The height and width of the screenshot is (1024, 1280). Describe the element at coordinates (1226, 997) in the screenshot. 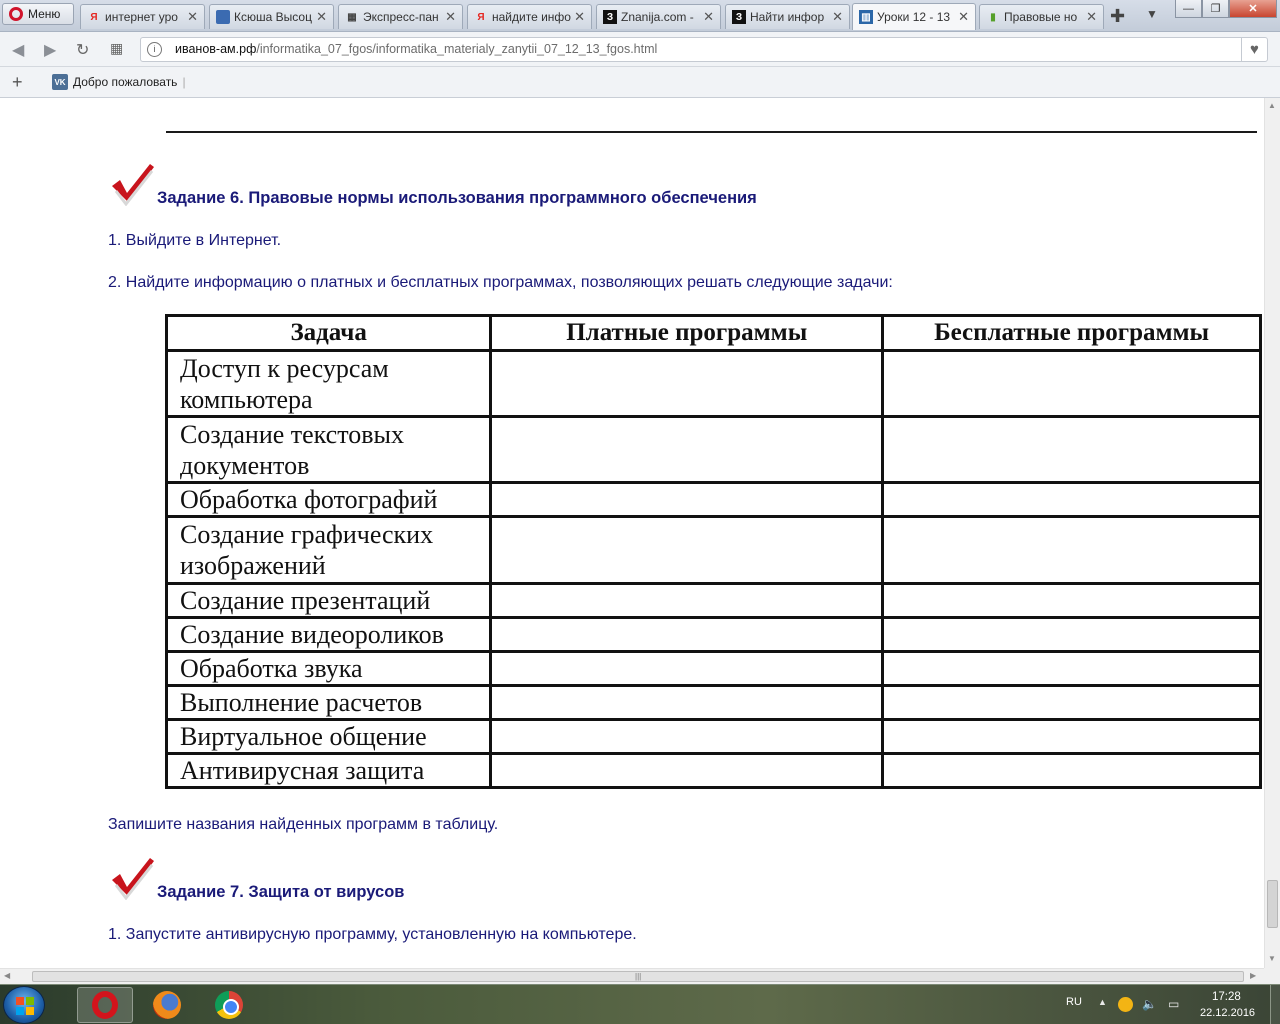

I see `clock-time: 17:28` at that location.